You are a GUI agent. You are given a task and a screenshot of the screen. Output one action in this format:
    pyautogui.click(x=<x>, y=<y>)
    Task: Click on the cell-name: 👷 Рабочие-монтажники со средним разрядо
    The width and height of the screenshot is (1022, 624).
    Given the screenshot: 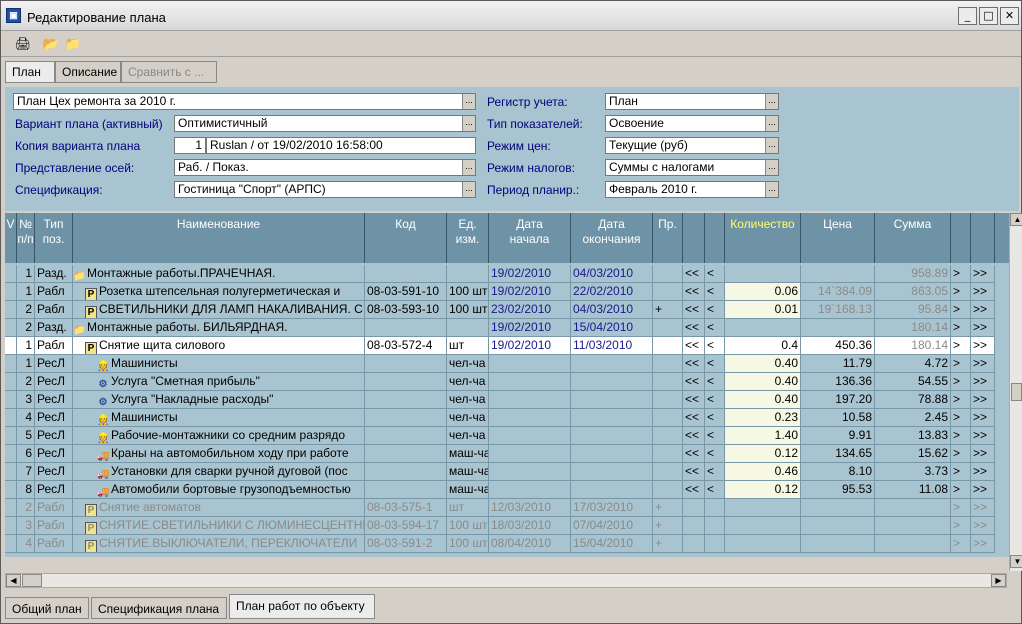 What is the action you would take?
    pyautogui.click(x=219, y=436)
    